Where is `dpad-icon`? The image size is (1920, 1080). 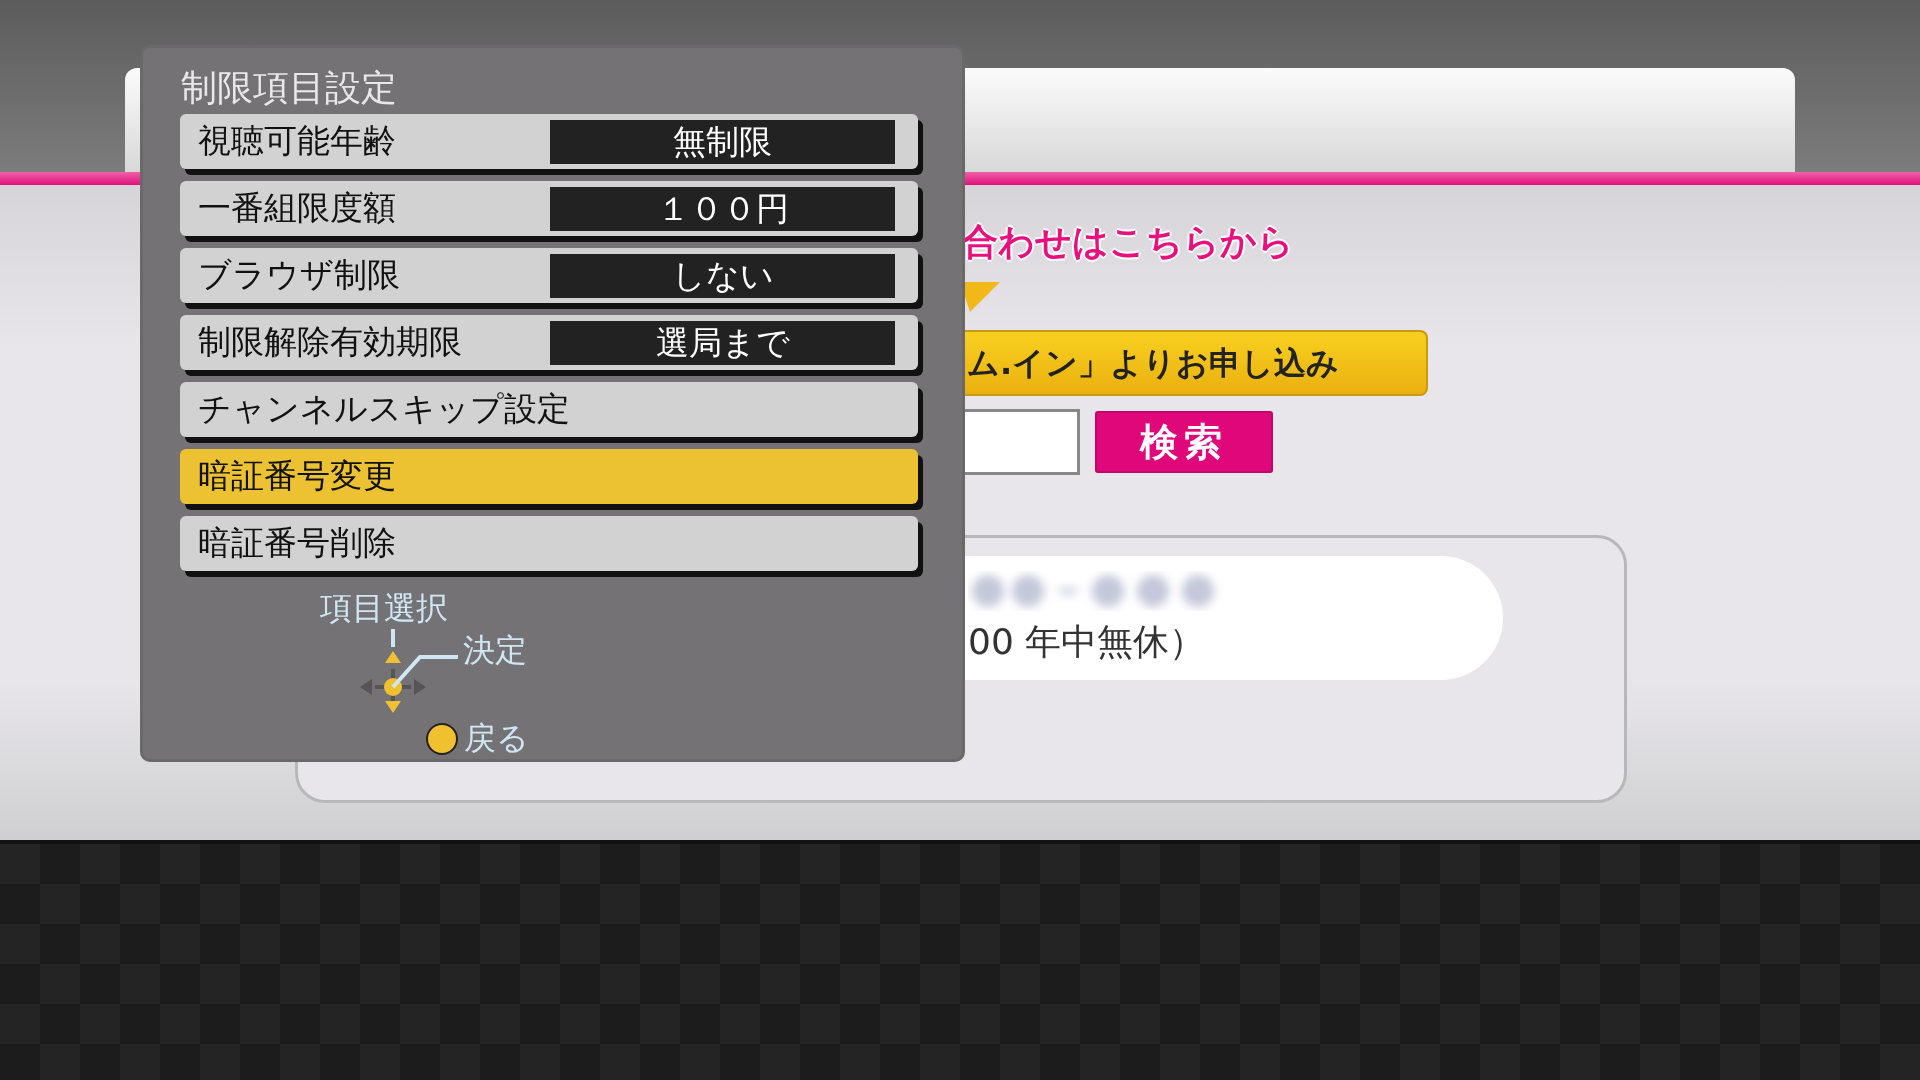 dpad-icon is located at coordinates (393, 682).